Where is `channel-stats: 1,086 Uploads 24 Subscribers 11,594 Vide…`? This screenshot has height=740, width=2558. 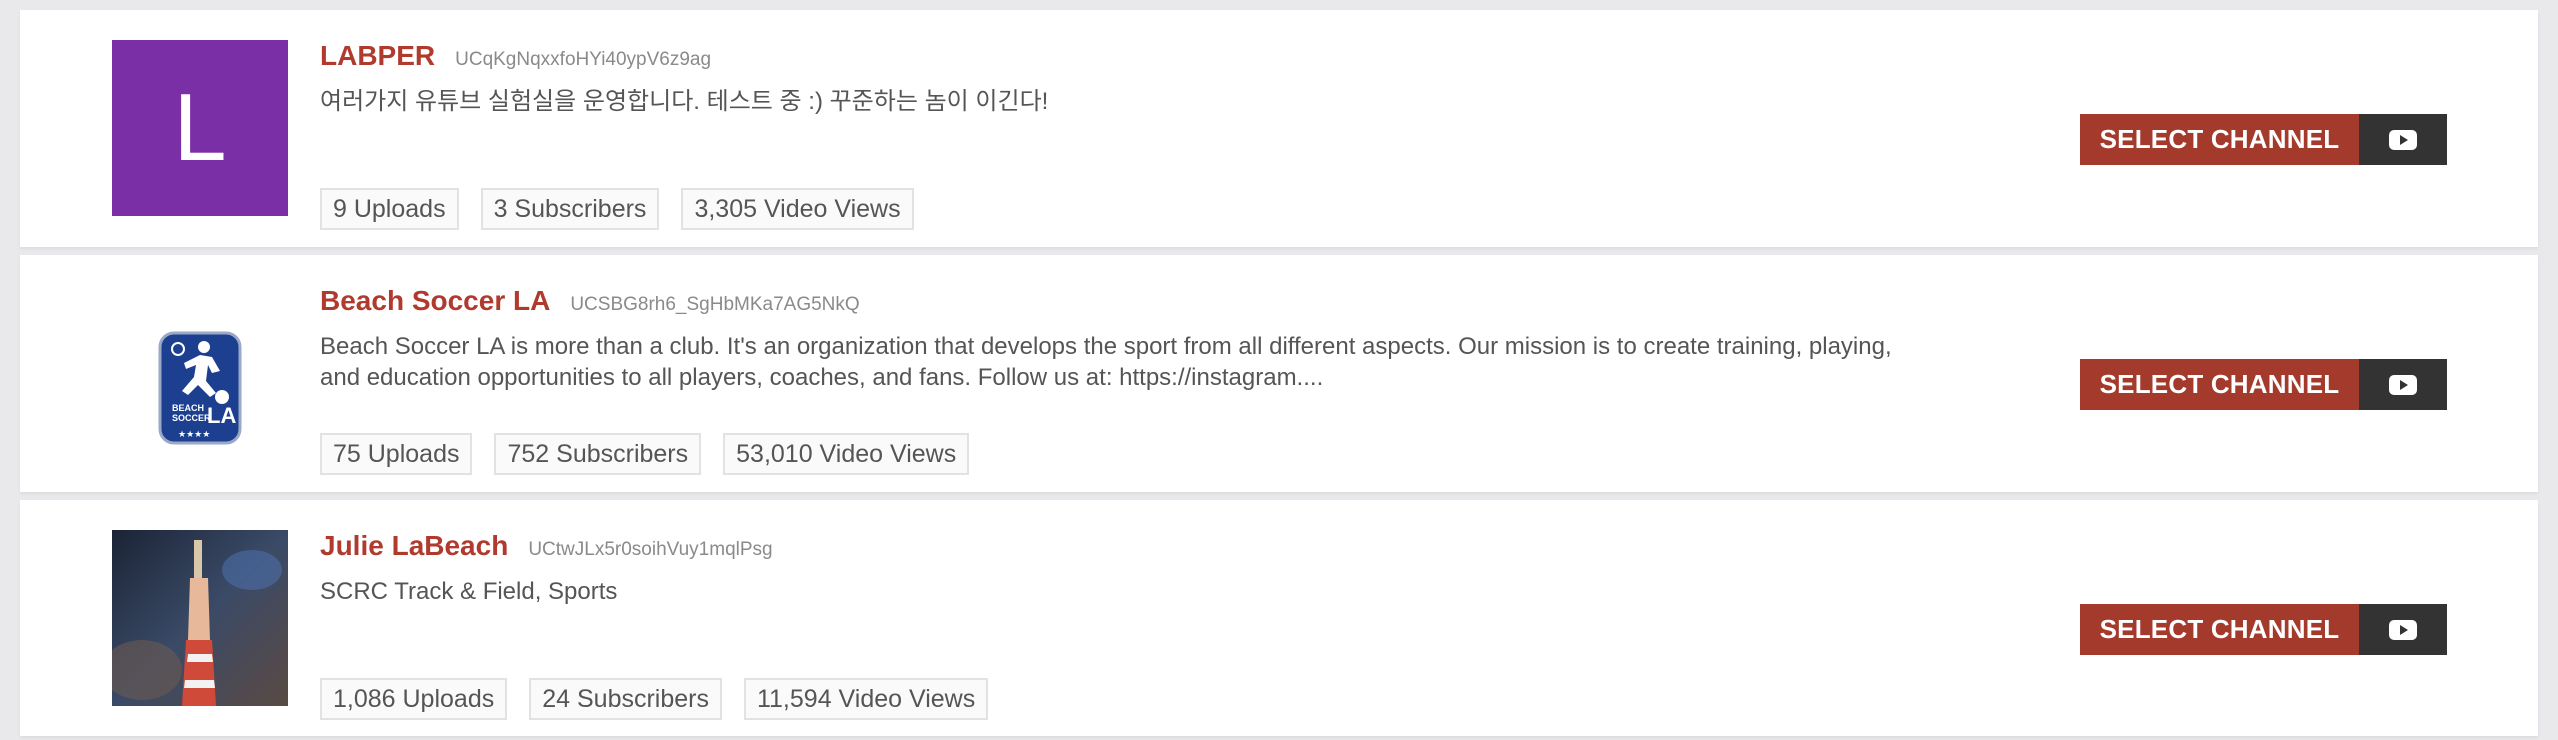
channel-stats: 1,086 Uploads 24 Subscribers 11,594 Vide… is located at coordinates (654, 699).